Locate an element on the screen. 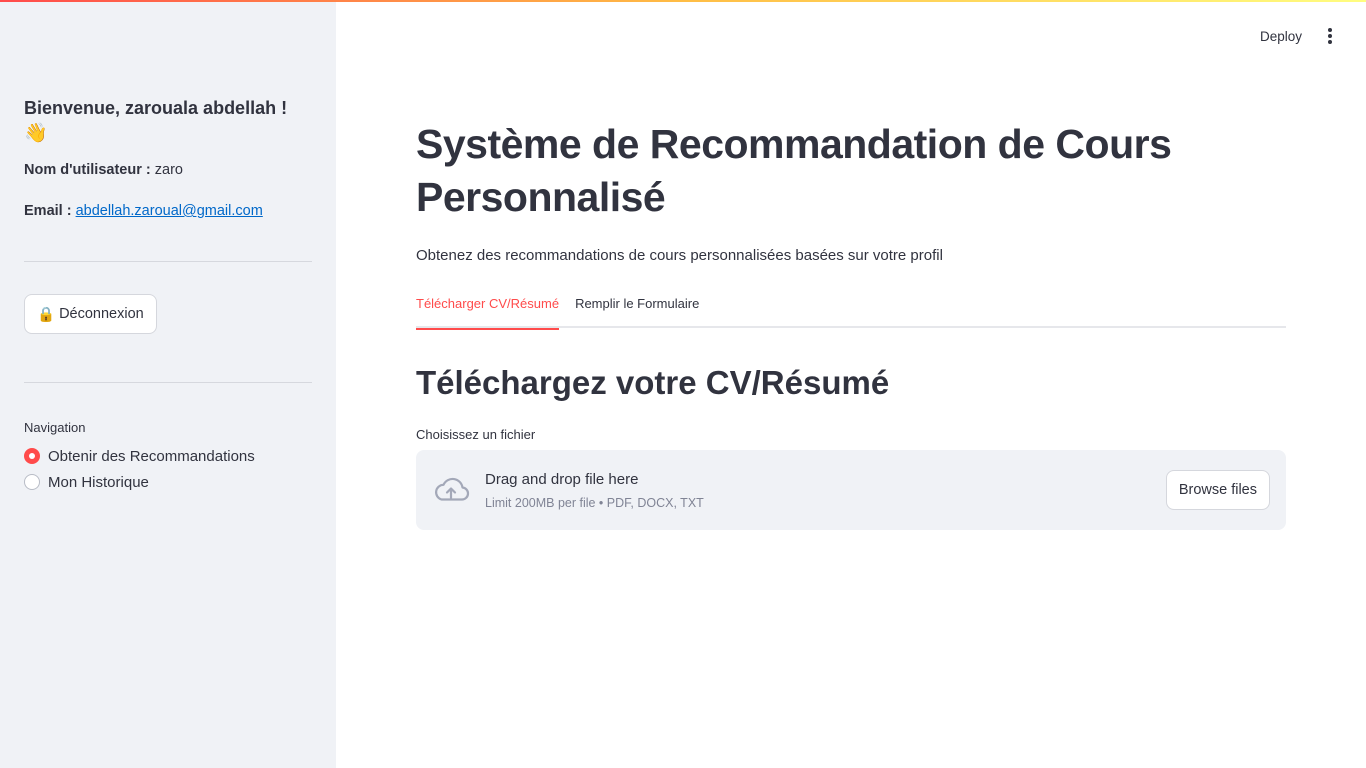  logout-button: 🔒 Déconnexion is located at coordinates (90, 314).